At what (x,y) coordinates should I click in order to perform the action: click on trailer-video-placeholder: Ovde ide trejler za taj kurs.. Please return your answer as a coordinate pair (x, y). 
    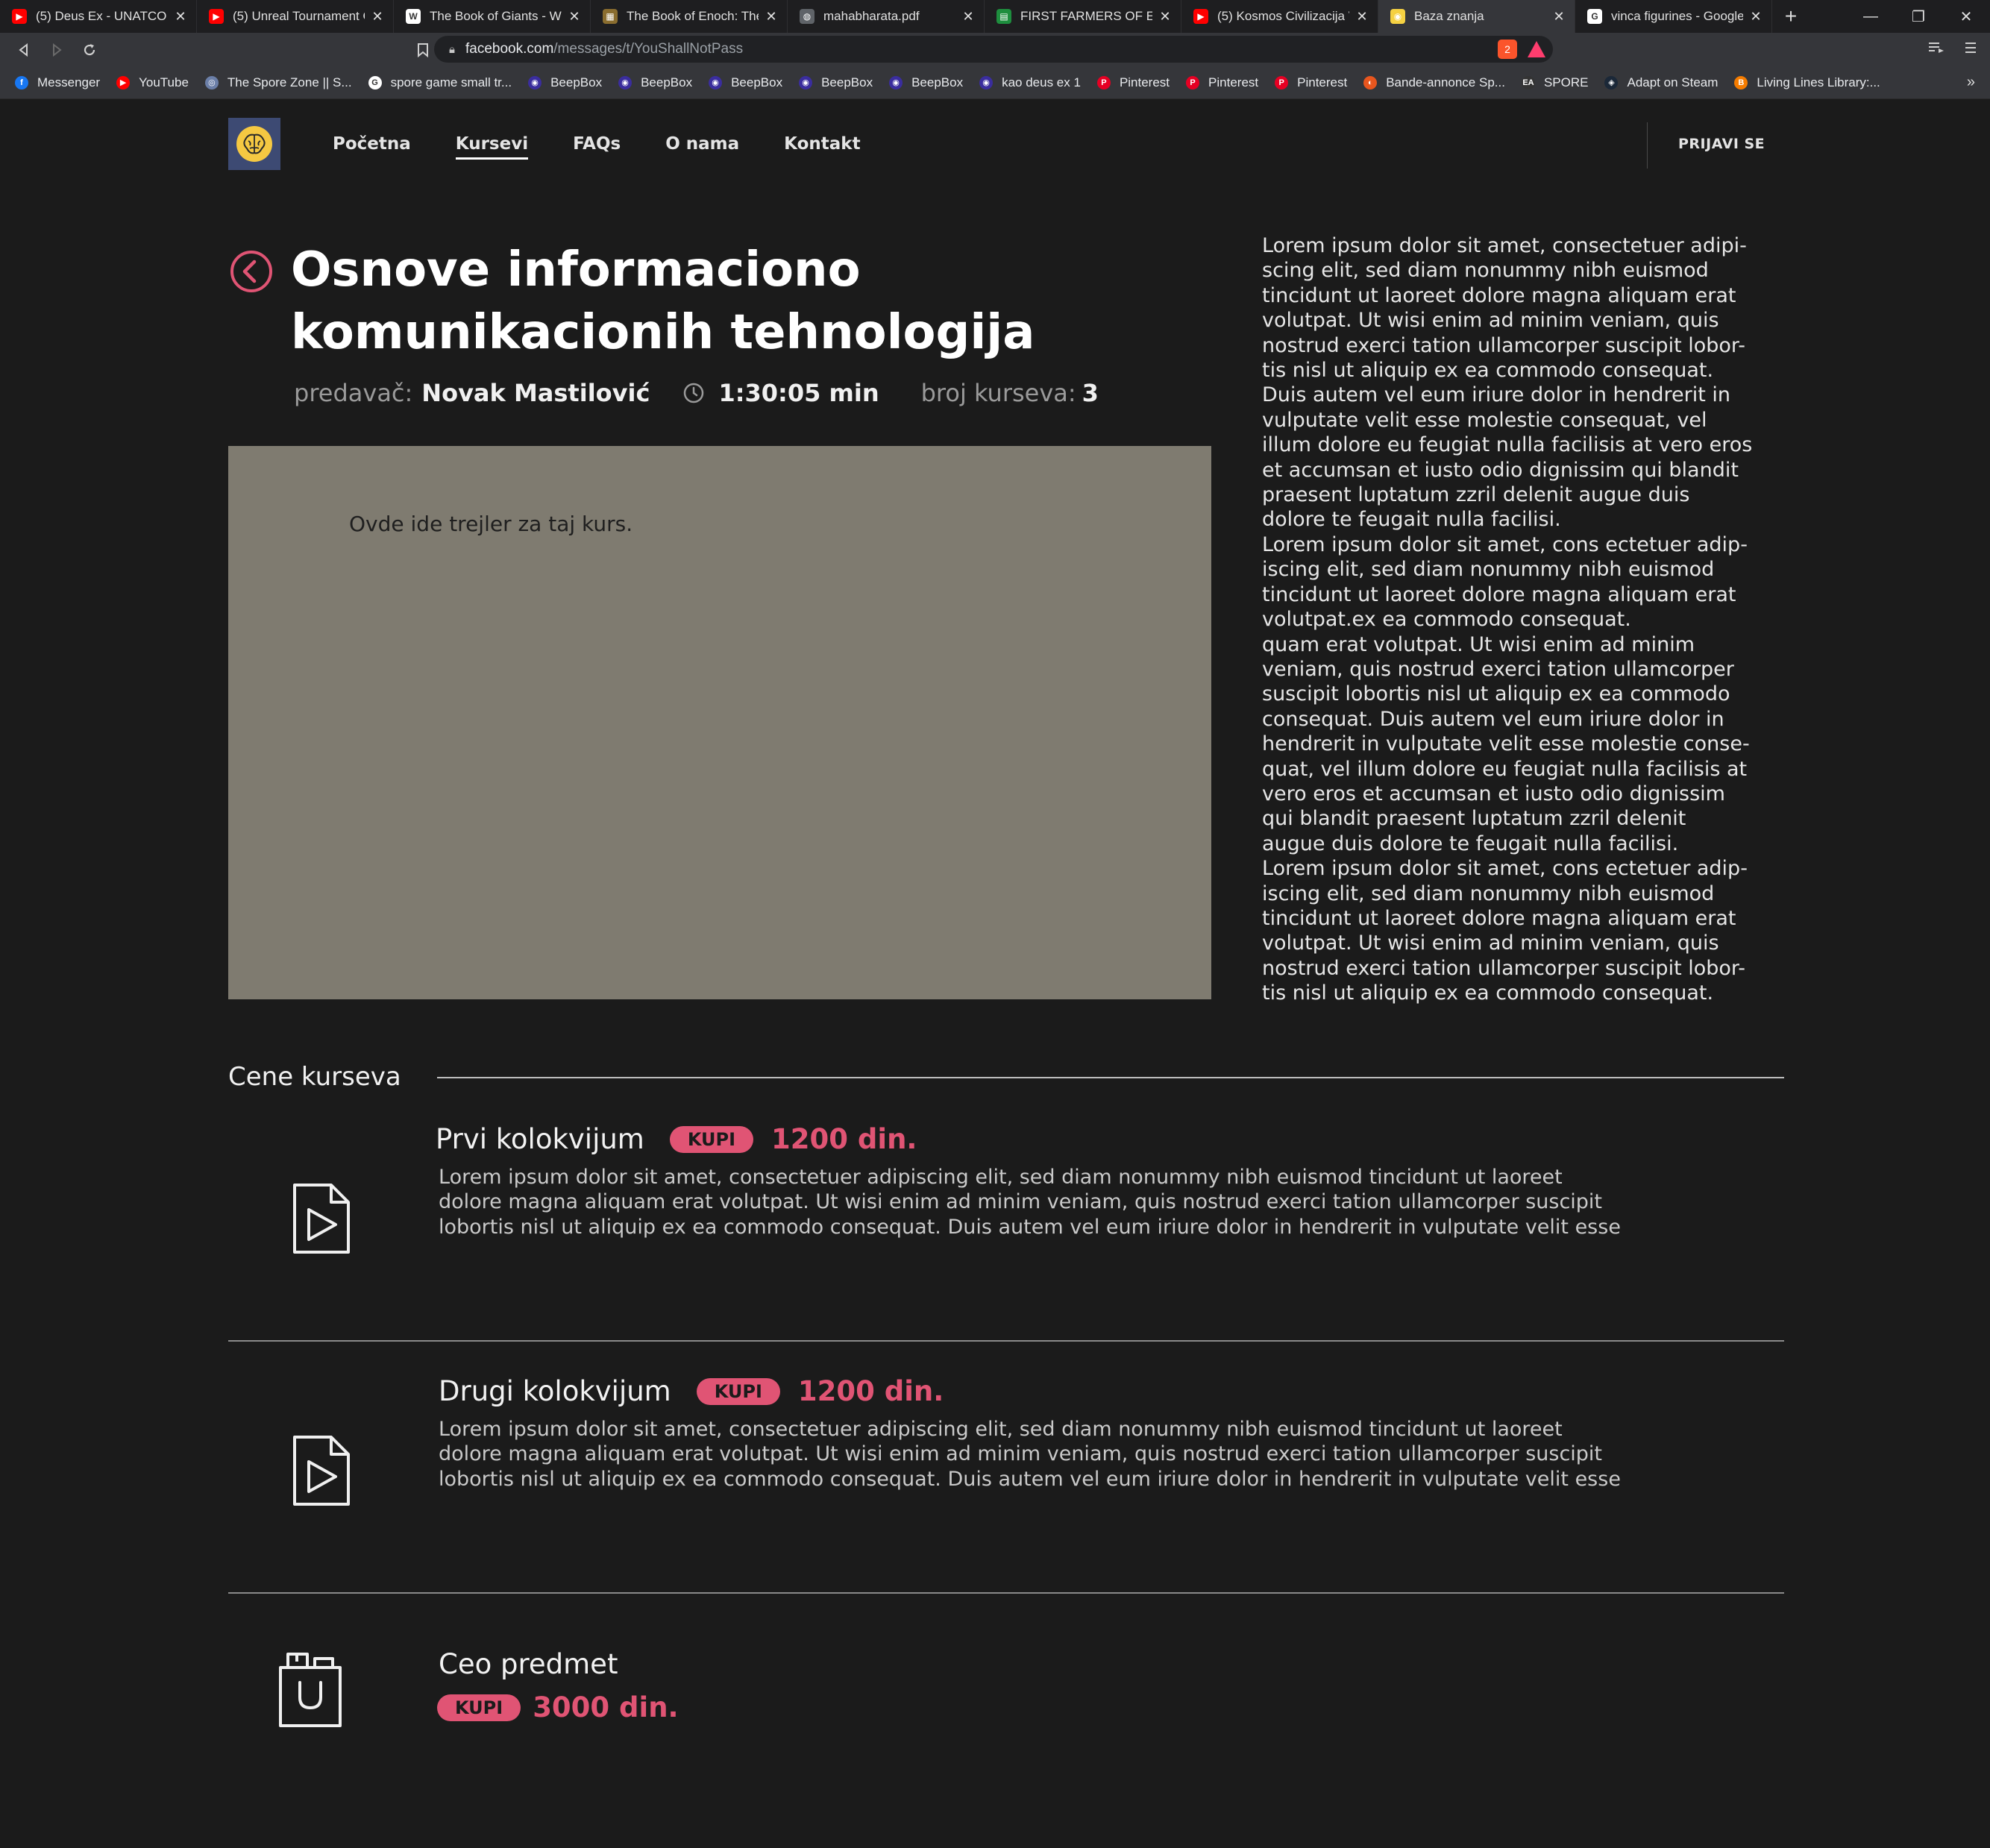
    Looking at the image, I should click on (719, 722).